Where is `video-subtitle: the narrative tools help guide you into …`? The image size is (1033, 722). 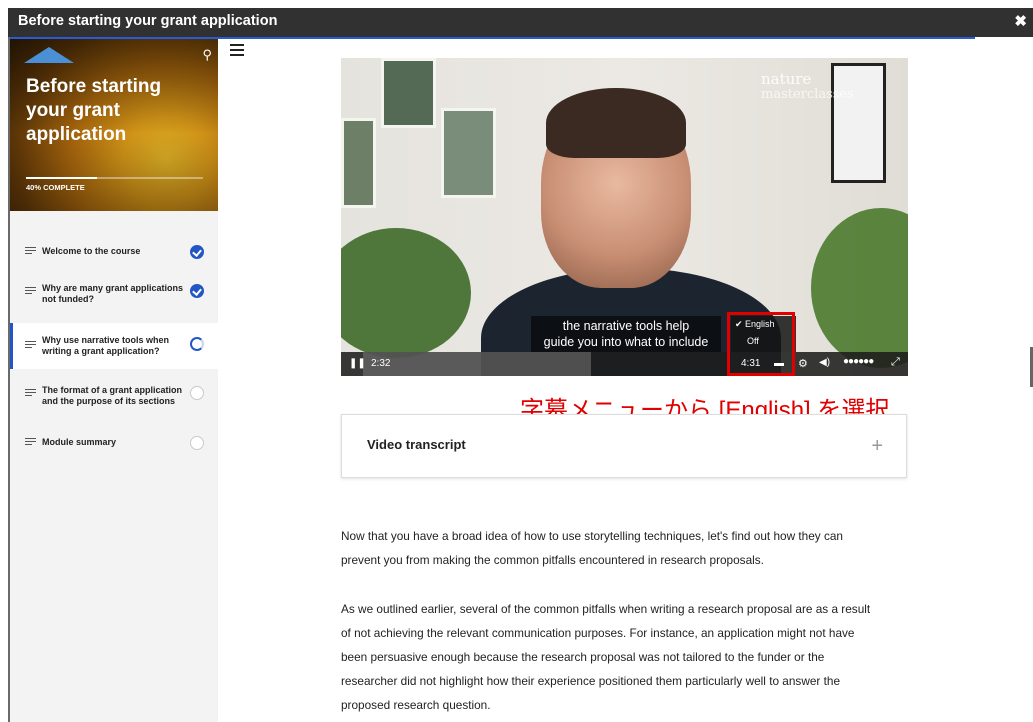 video-subtitle: the narrative tools help guide you into … is located at coordinates (626, 334).